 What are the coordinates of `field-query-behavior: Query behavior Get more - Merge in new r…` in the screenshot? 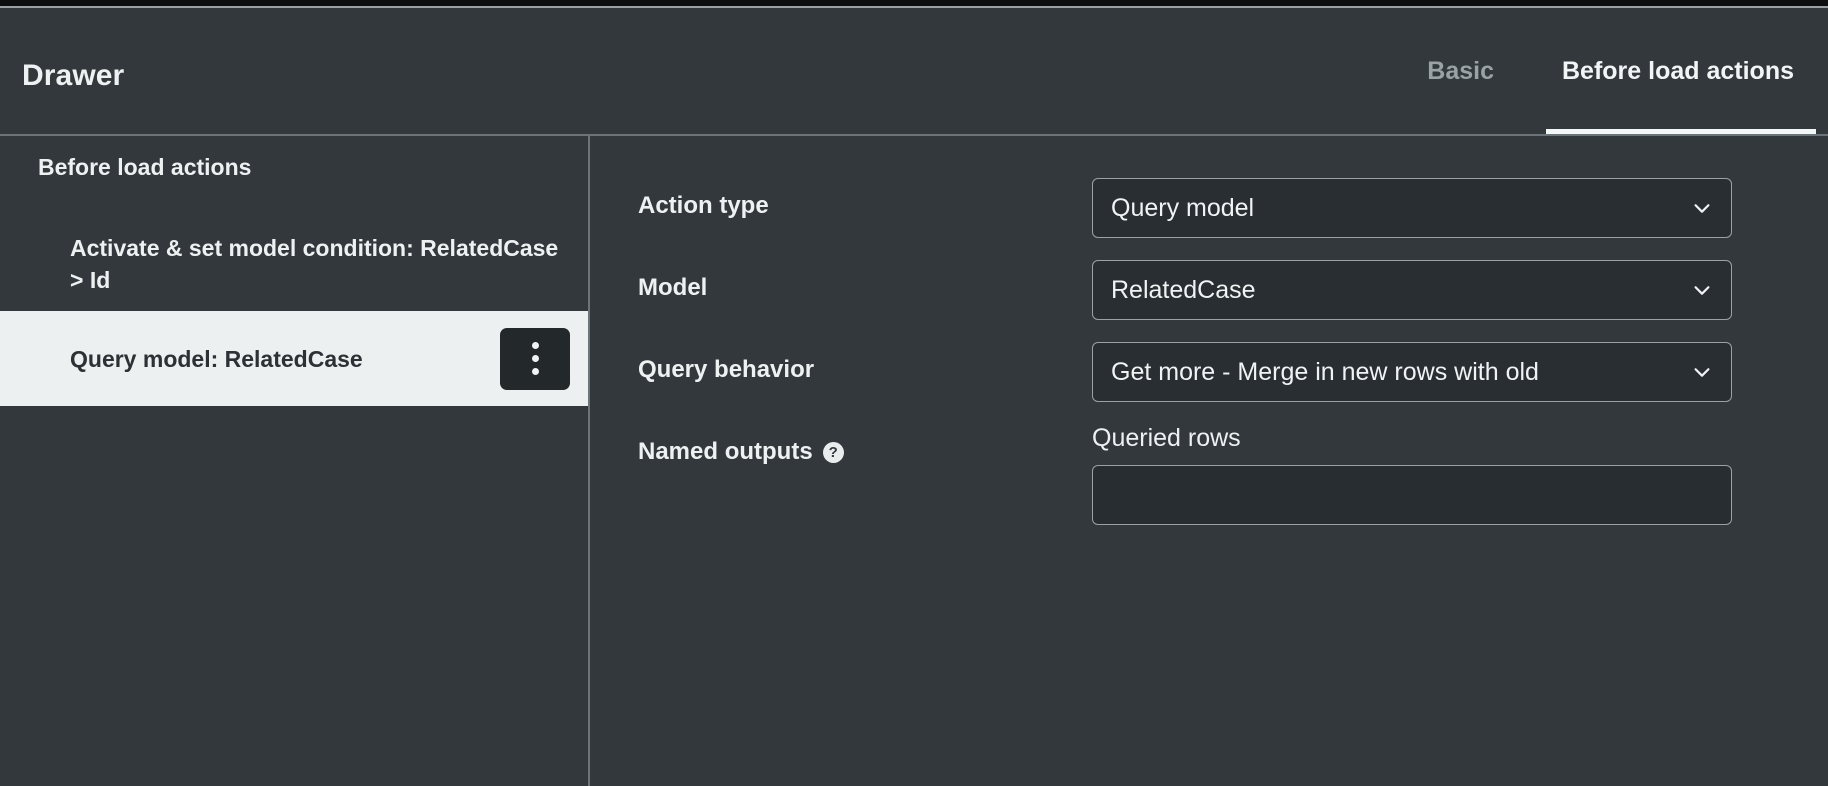 It's located at (1210, 382).